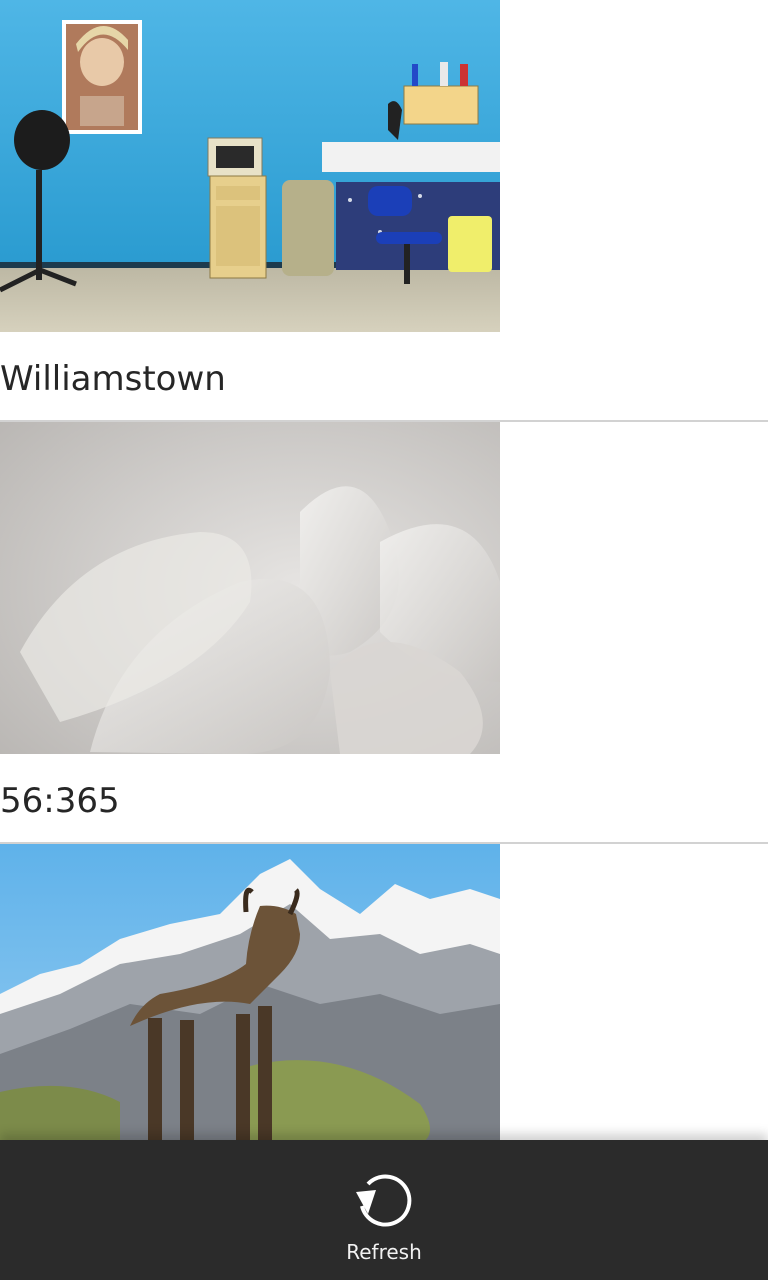 The width and height of the screenshot is (768, 1280). I want to click on refresh-button: Refresh, so click(384, 1214).